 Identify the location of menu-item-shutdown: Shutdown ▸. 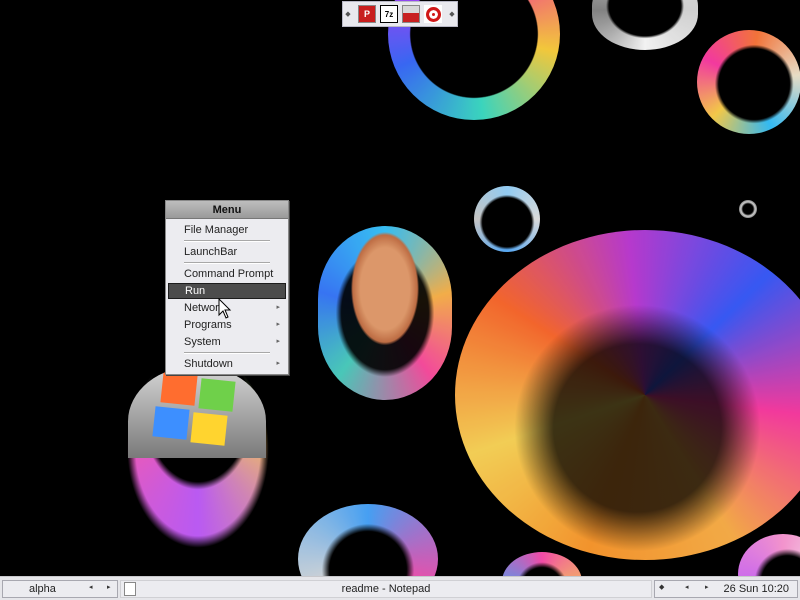
(227, 364).